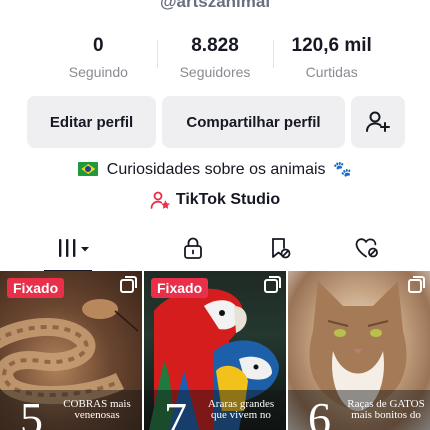 The height and width of the screenshot is (430, 430). Describe the element at coordinates (228, 199) in the screenshot. I see `tiktok-studio-label: TikTok Studio` at that location.